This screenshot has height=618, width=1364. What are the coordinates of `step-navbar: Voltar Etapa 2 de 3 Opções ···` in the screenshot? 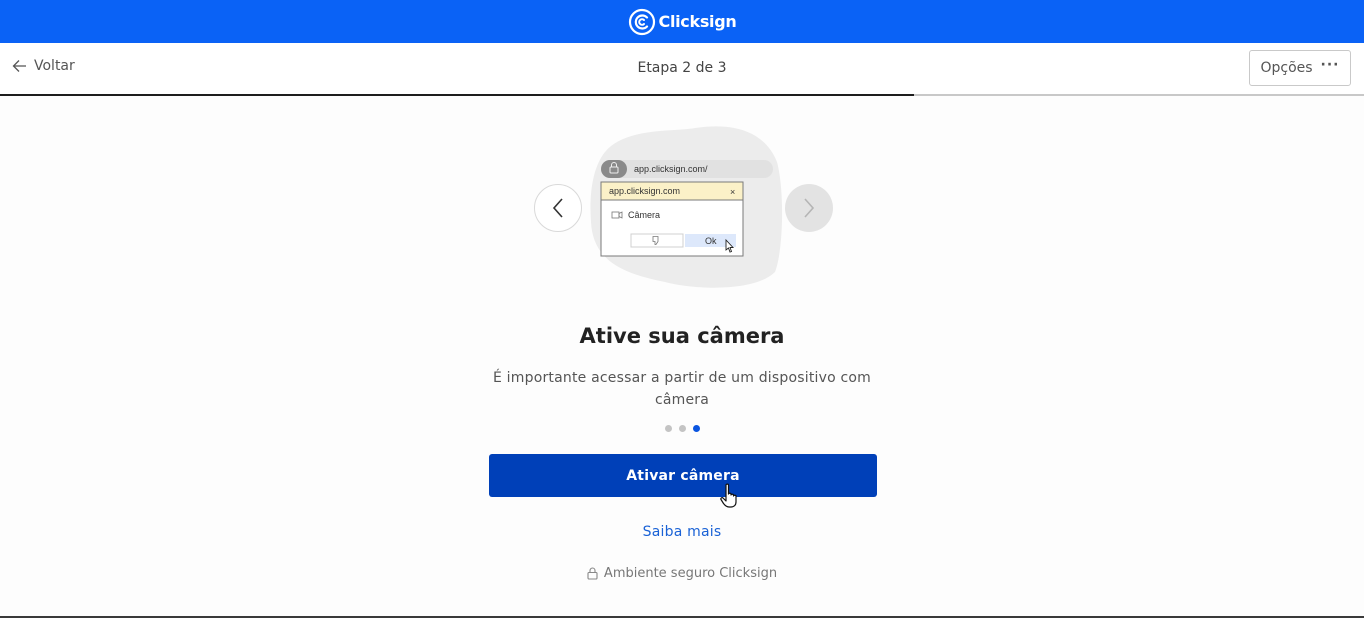 It's located at (682, 68).